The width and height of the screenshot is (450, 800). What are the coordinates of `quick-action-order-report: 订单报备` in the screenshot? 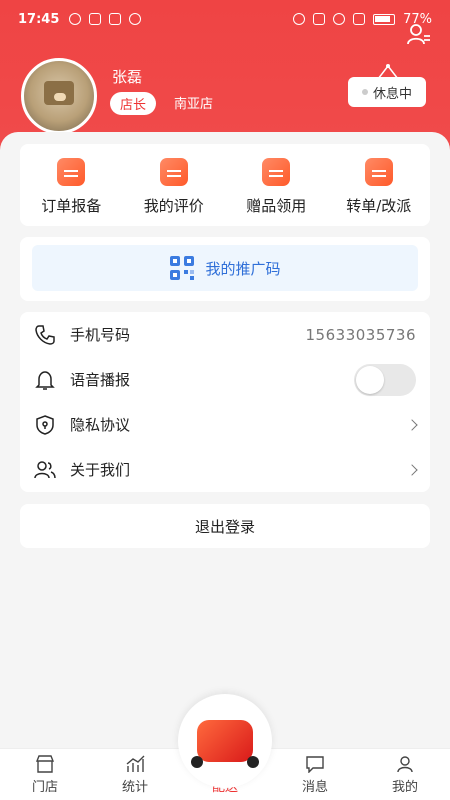 It's located at (71, 185).